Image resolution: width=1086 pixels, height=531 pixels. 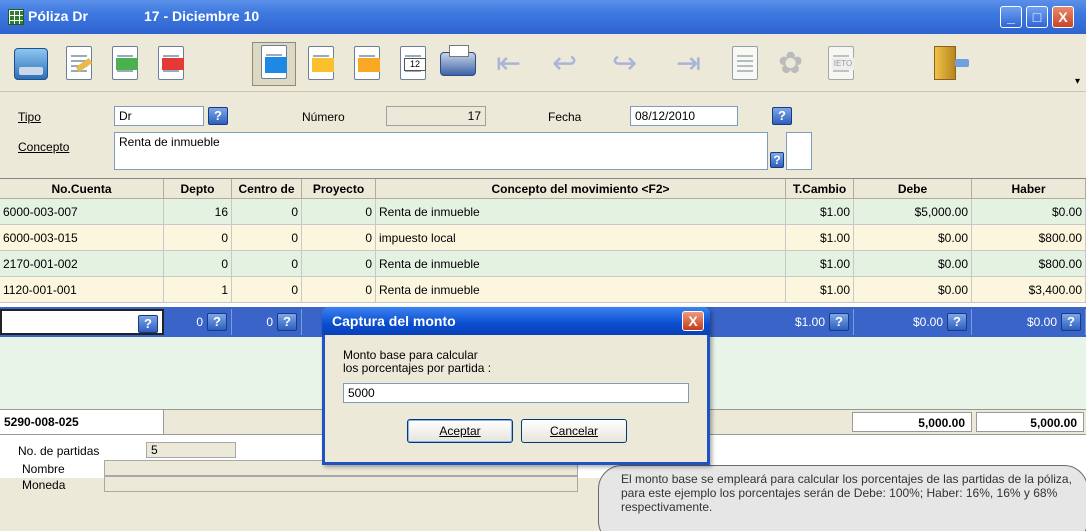 I want to click on concepto-field: Renta de inmueble, so click(x=441, y=151).